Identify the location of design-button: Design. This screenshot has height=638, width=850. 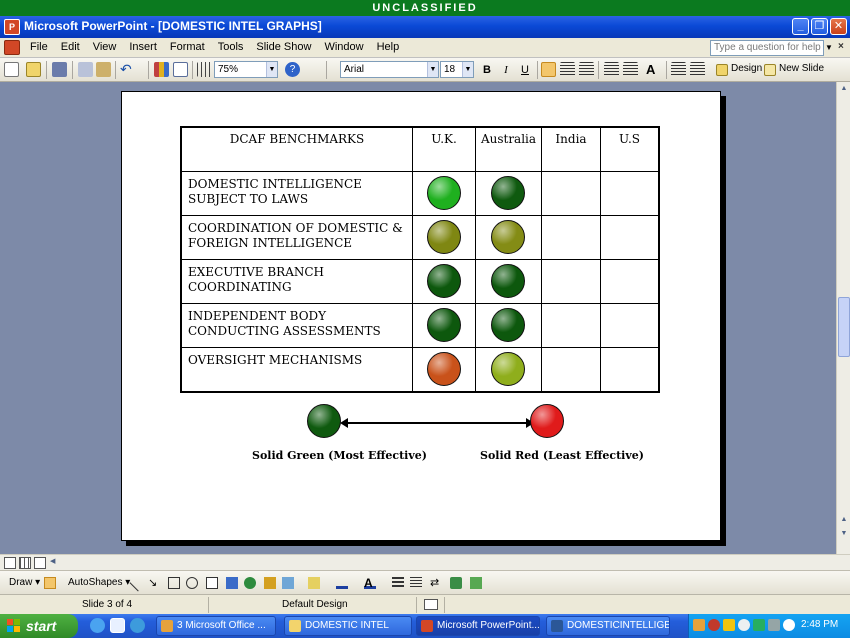
(746, 68).